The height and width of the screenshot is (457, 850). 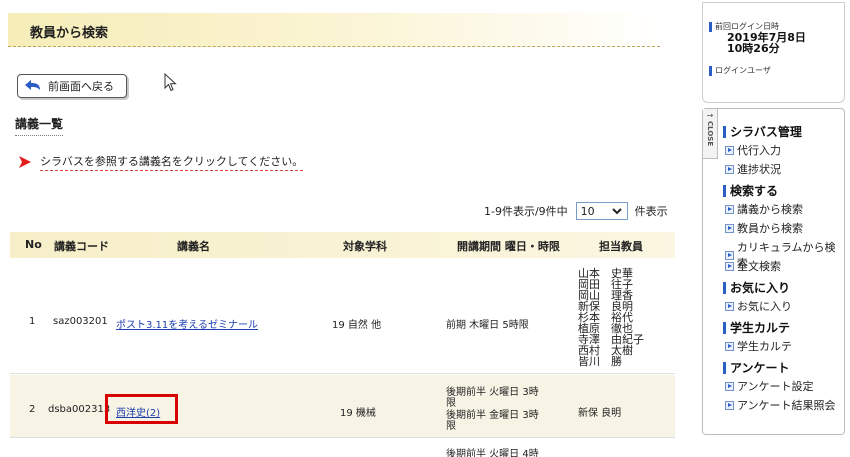 What do you see at coordinates (81, 246) in the screenshot?
I see `col-header-code: 講義コード` at bounding box center [81, 246].